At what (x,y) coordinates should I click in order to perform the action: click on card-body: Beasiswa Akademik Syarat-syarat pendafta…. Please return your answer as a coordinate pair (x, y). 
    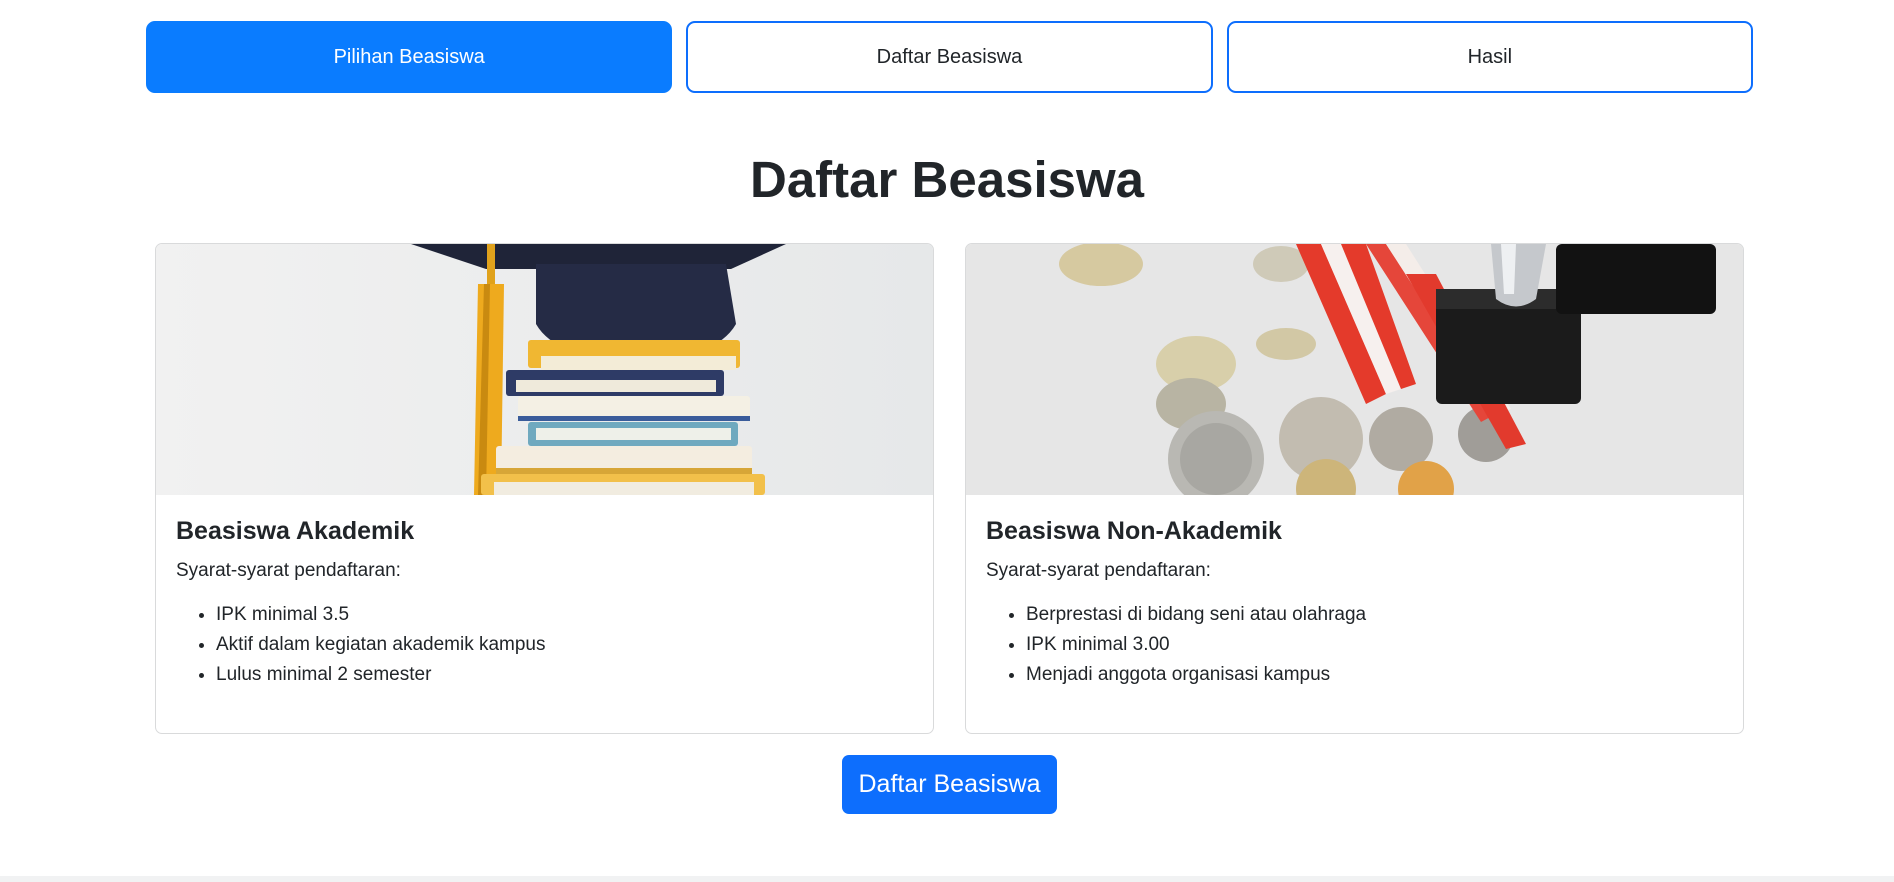
    Looking at the image, I should click on (544, 592).